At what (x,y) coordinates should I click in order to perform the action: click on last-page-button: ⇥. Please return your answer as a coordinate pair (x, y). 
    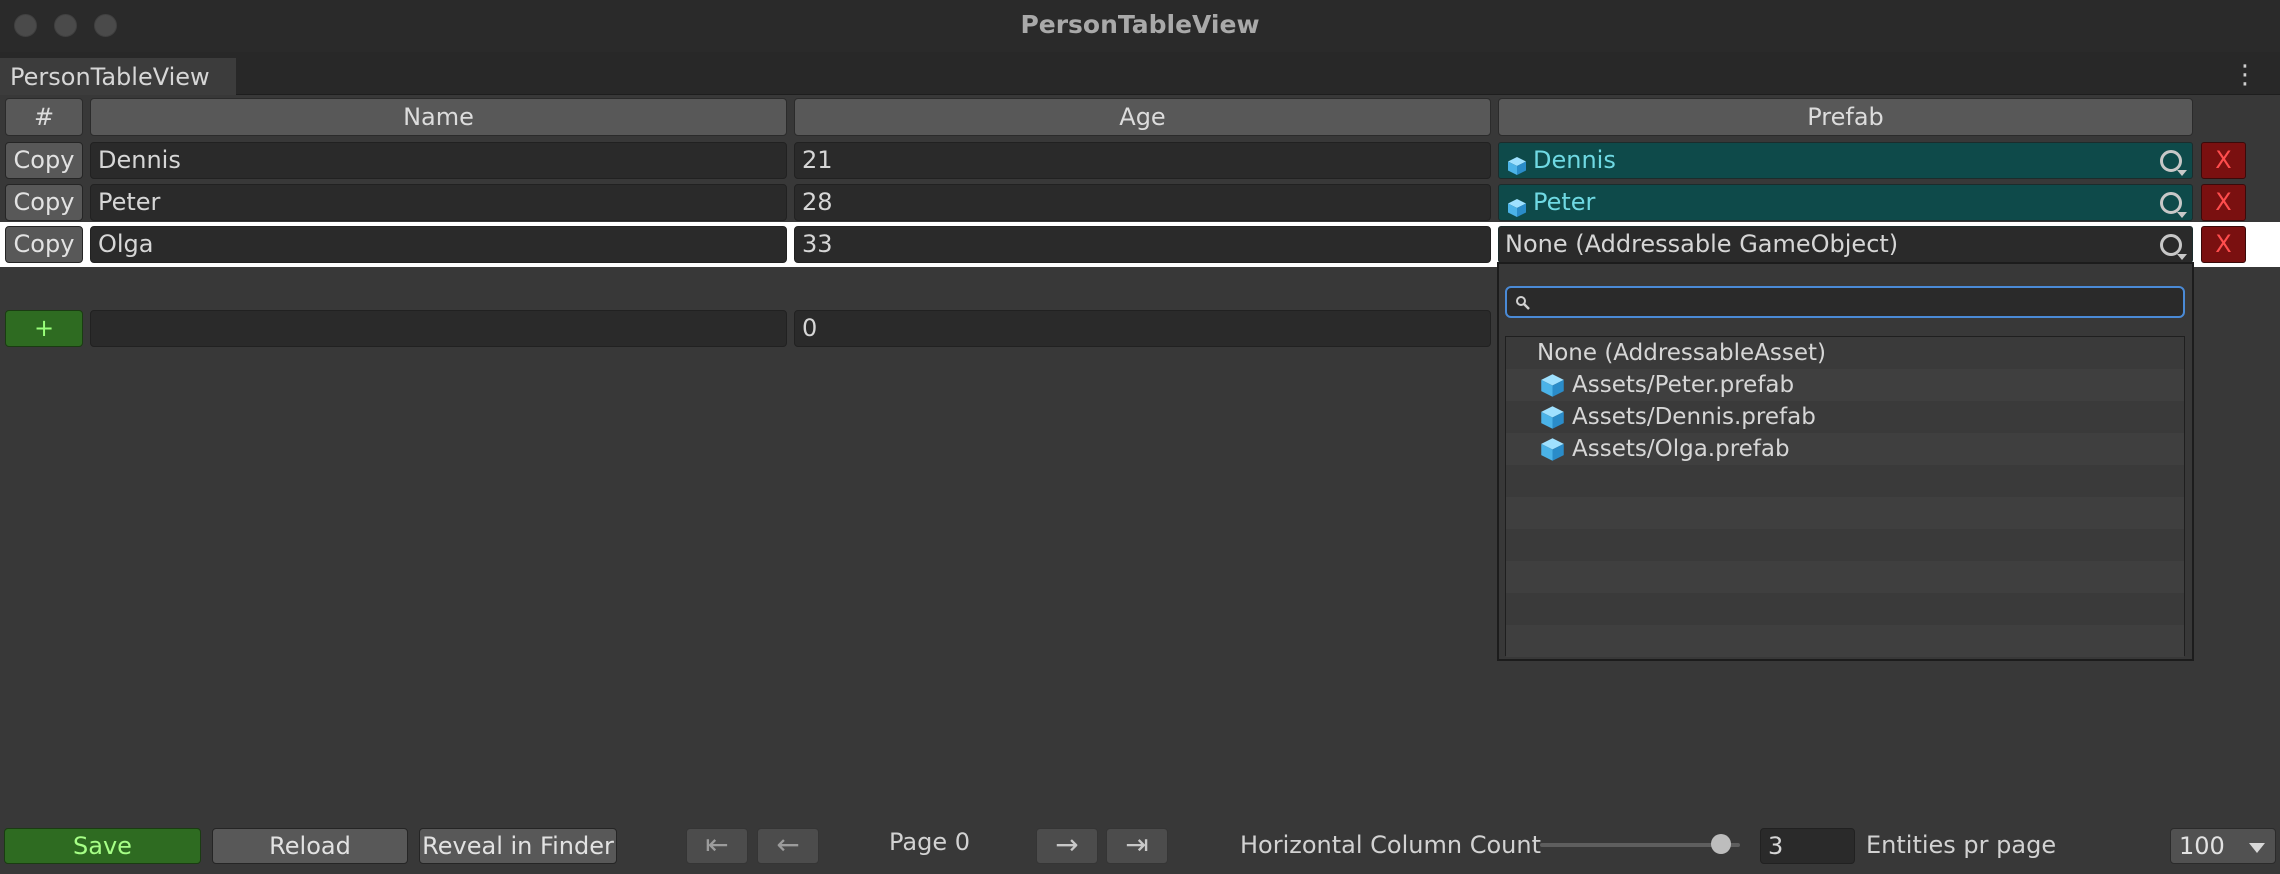
    Looking at the image, I should click on (1137, 846).